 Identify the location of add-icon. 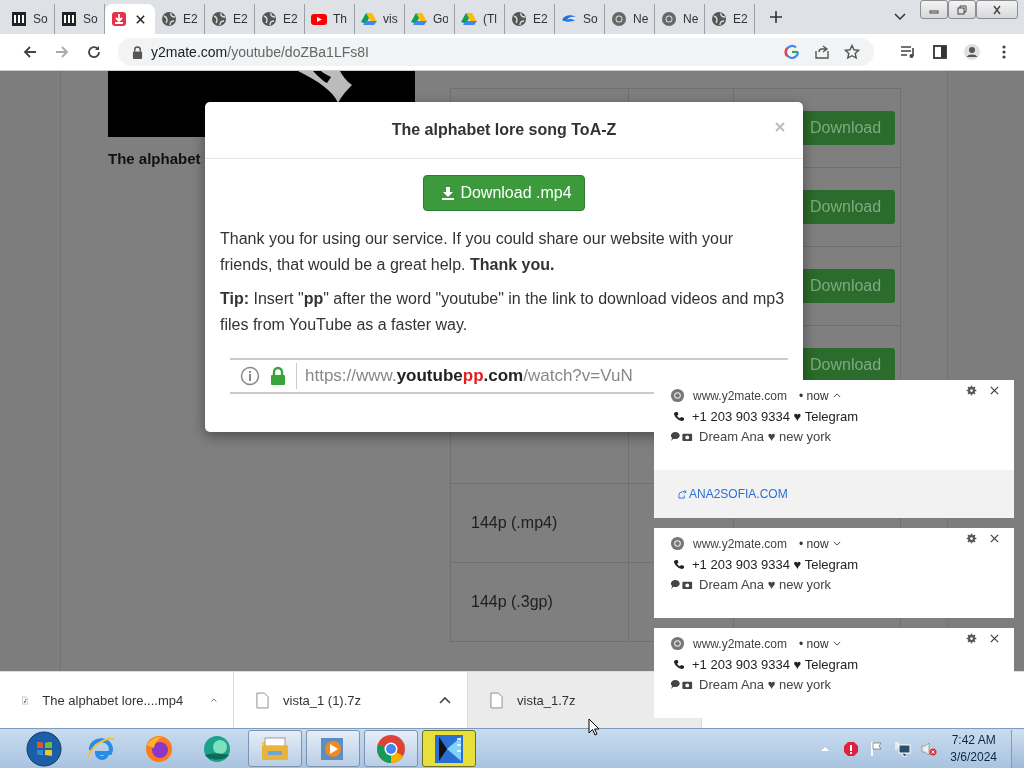
(776, 17).